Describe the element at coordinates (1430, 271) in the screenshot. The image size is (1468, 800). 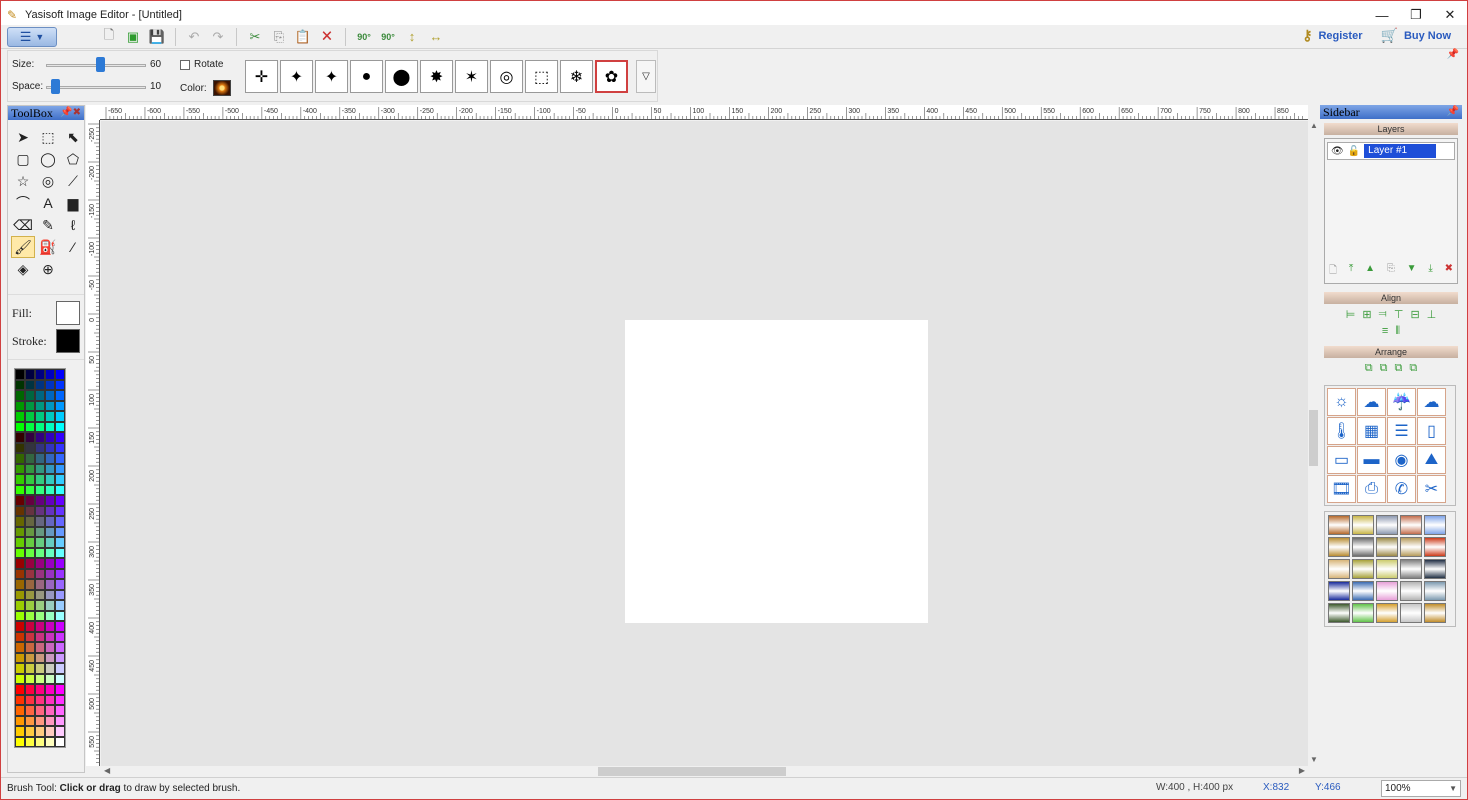
I see `move-layer-bottom-icon: ⤓` at that location.